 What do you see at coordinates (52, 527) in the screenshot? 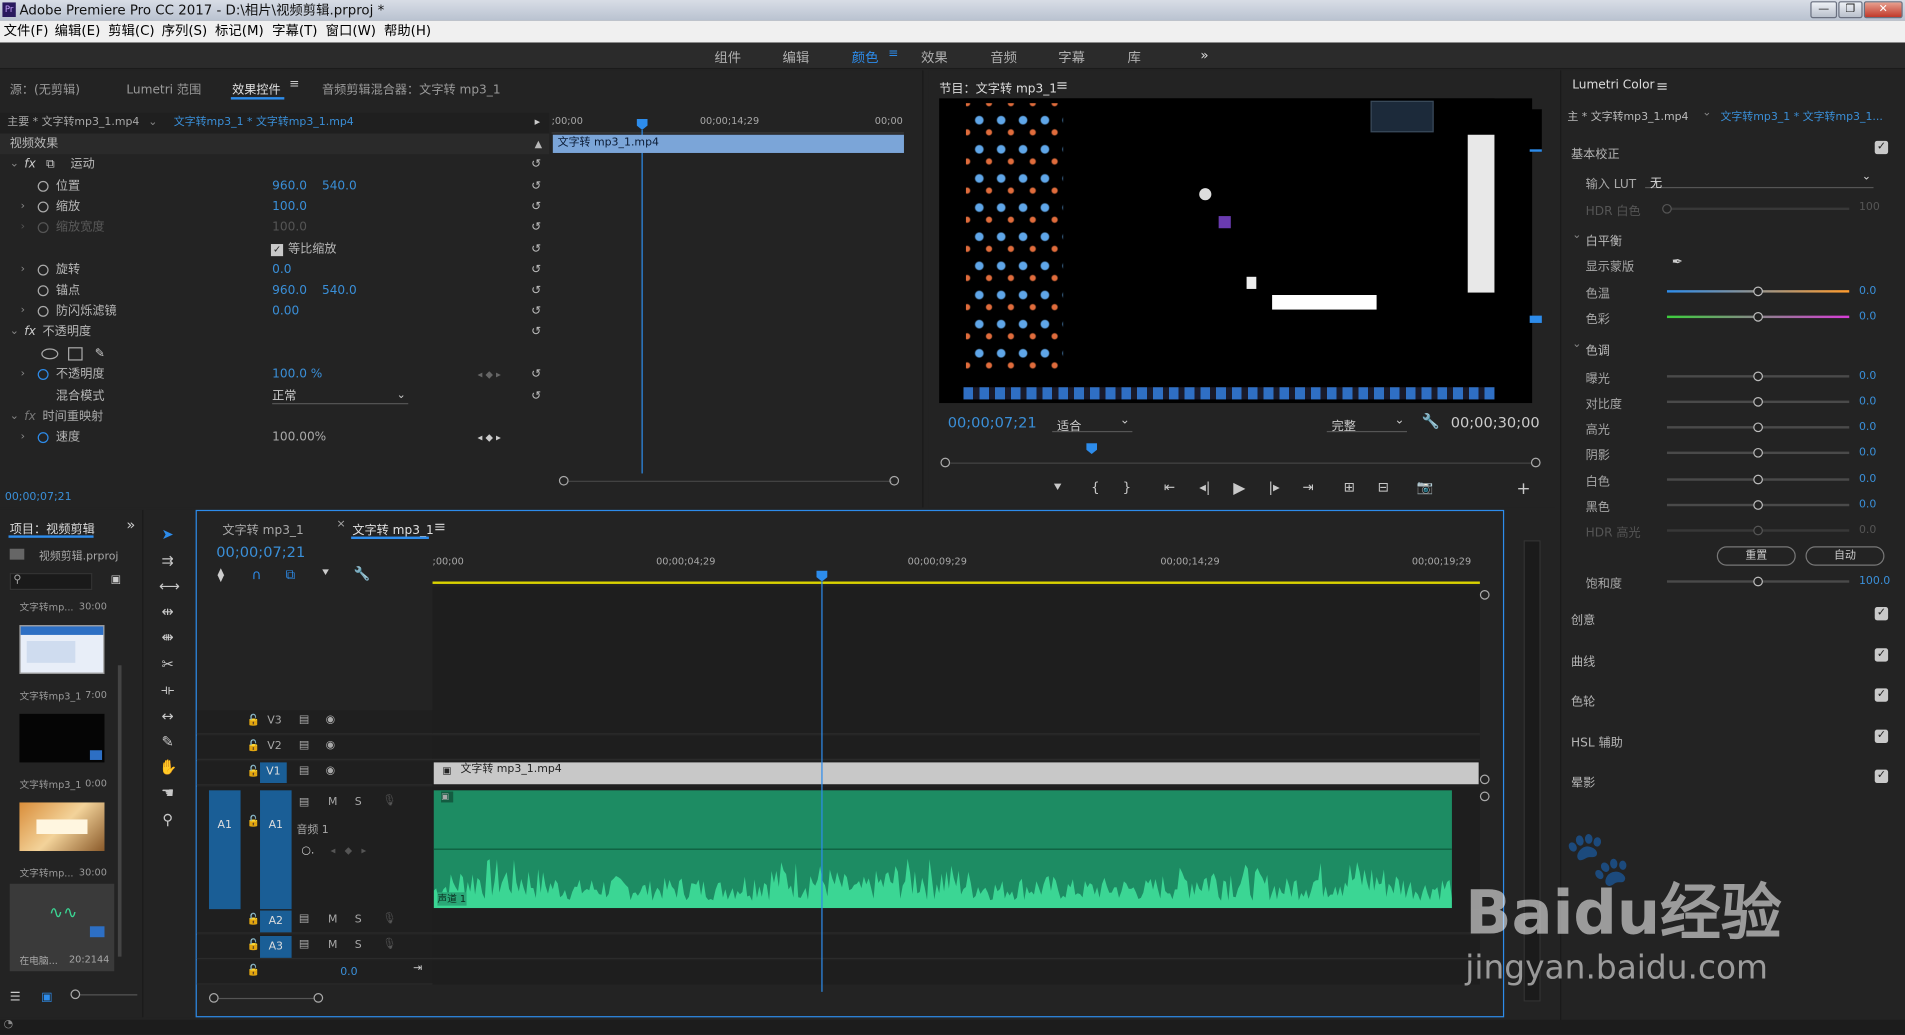
I see `project-tab: 项目：视频剪辑` at bounding box center [52, 527].